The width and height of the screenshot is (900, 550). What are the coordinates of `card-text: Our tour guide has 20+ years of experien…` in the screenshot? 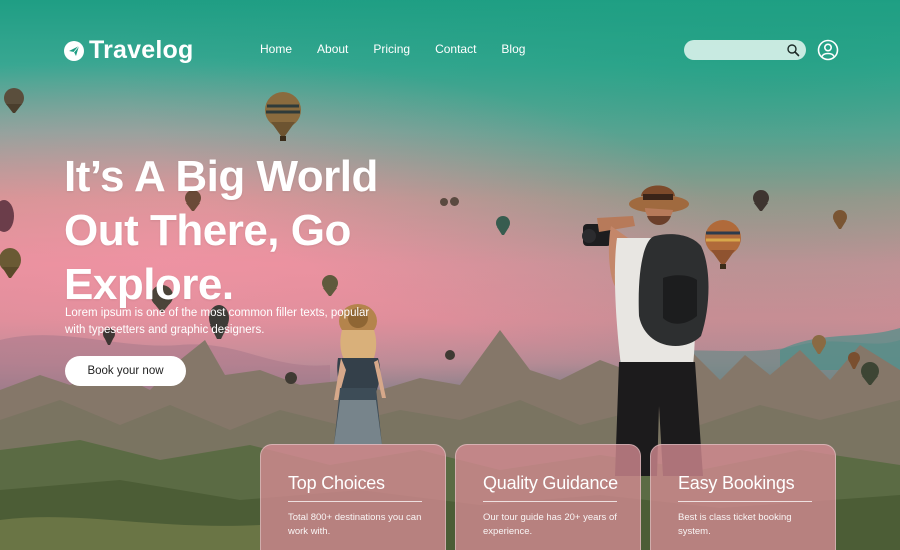 It's located at (550, 524).